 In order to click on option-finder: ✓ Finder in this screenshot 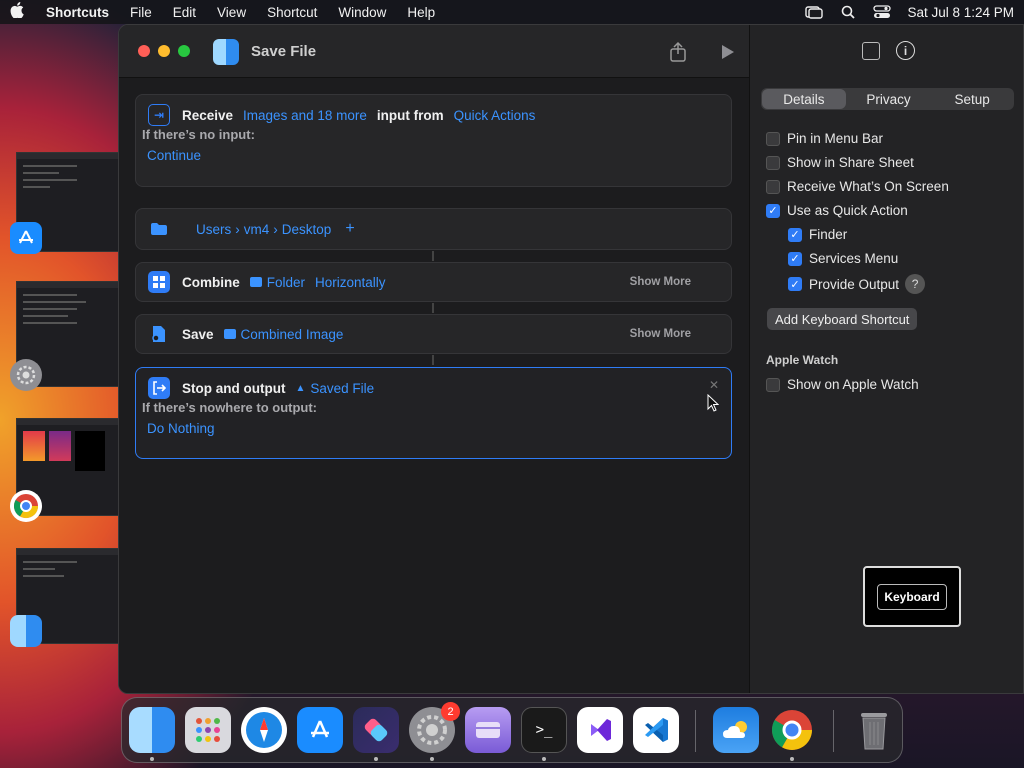, I will do `click(817, 234)`.